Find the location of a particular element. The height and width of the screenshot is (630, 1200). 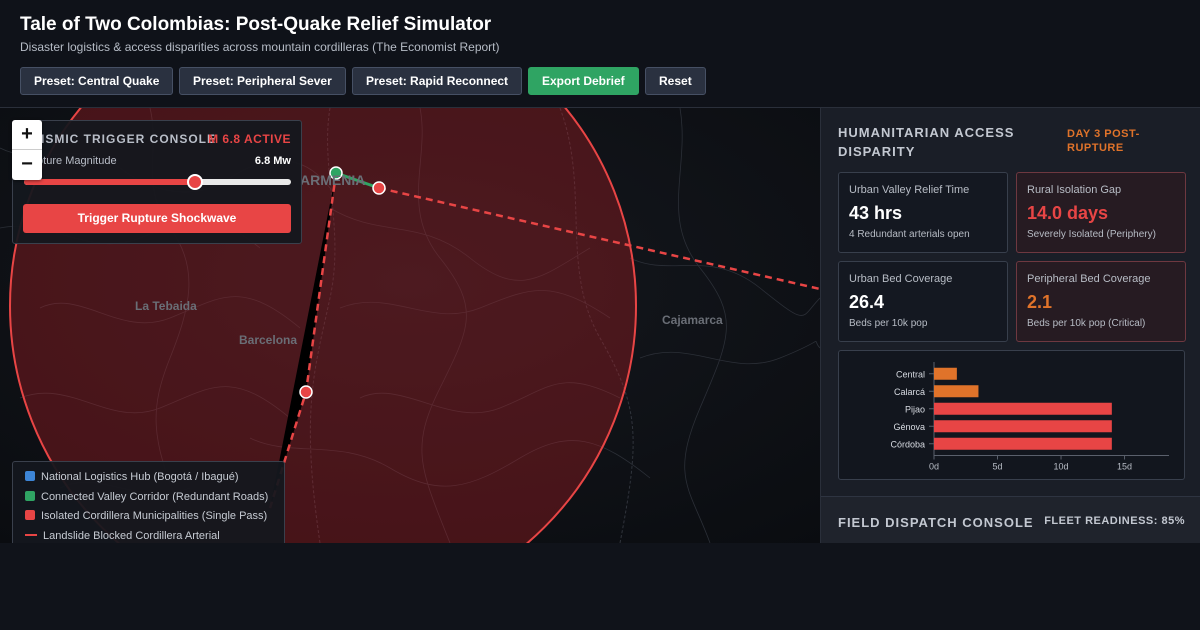

legend-dash-red is located at coordinates (31, 535).